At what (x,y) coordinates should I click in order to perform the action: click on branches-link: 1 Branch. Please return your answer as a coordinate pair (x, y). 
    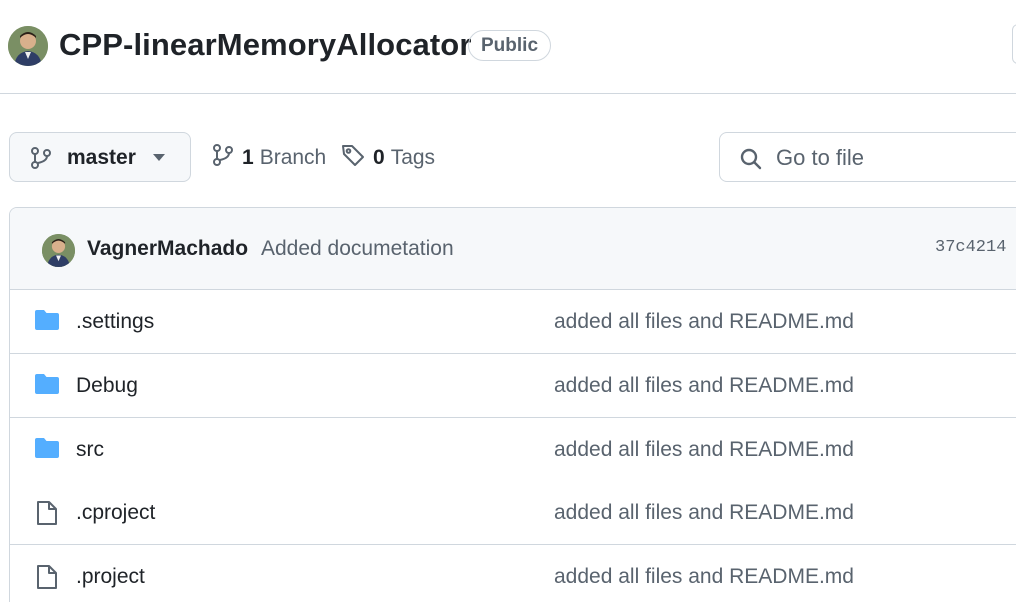
    Looking at the image, I should click on (269, 158).